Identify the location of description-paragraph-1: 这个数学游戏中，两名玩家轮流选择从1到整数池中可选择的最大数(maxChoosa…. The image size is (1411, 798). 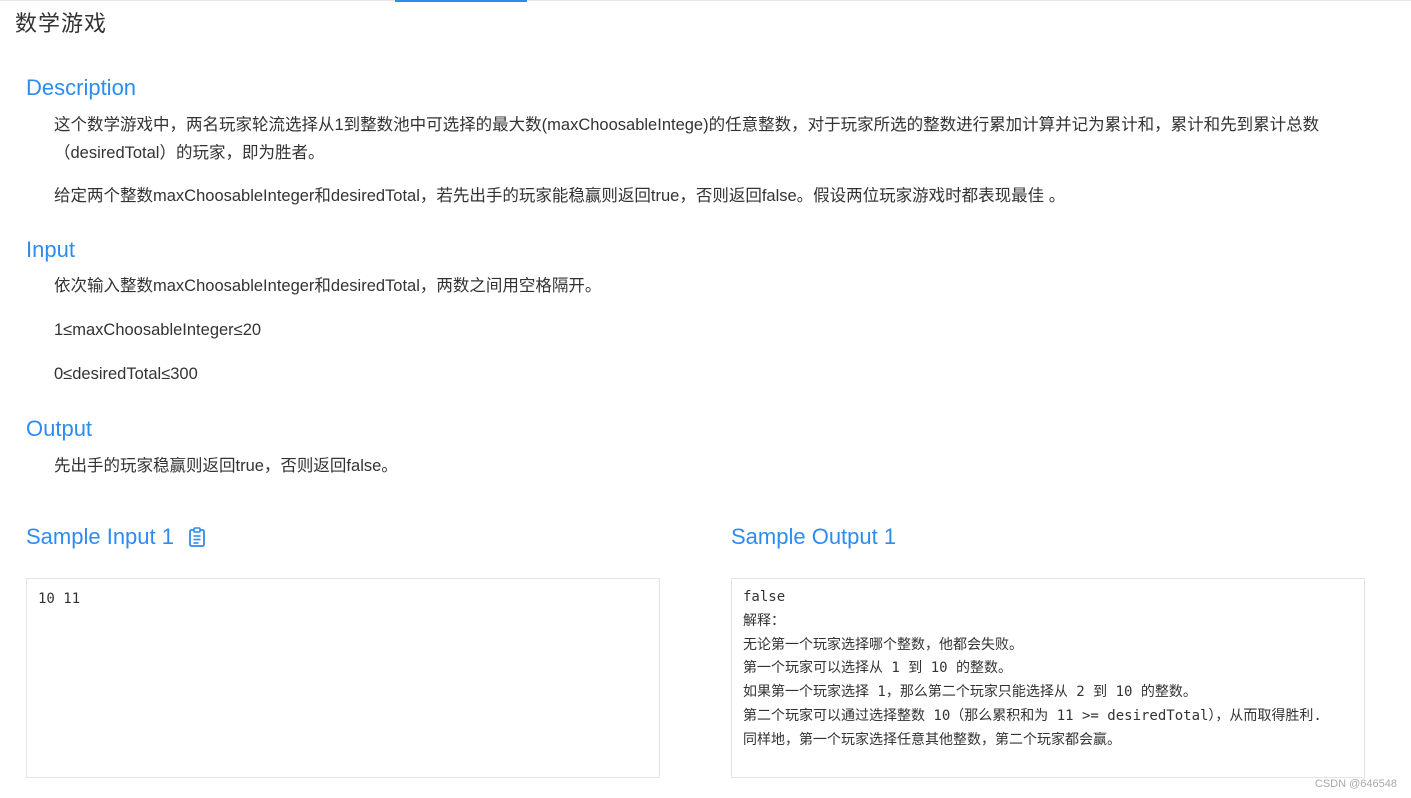
(687, 139).